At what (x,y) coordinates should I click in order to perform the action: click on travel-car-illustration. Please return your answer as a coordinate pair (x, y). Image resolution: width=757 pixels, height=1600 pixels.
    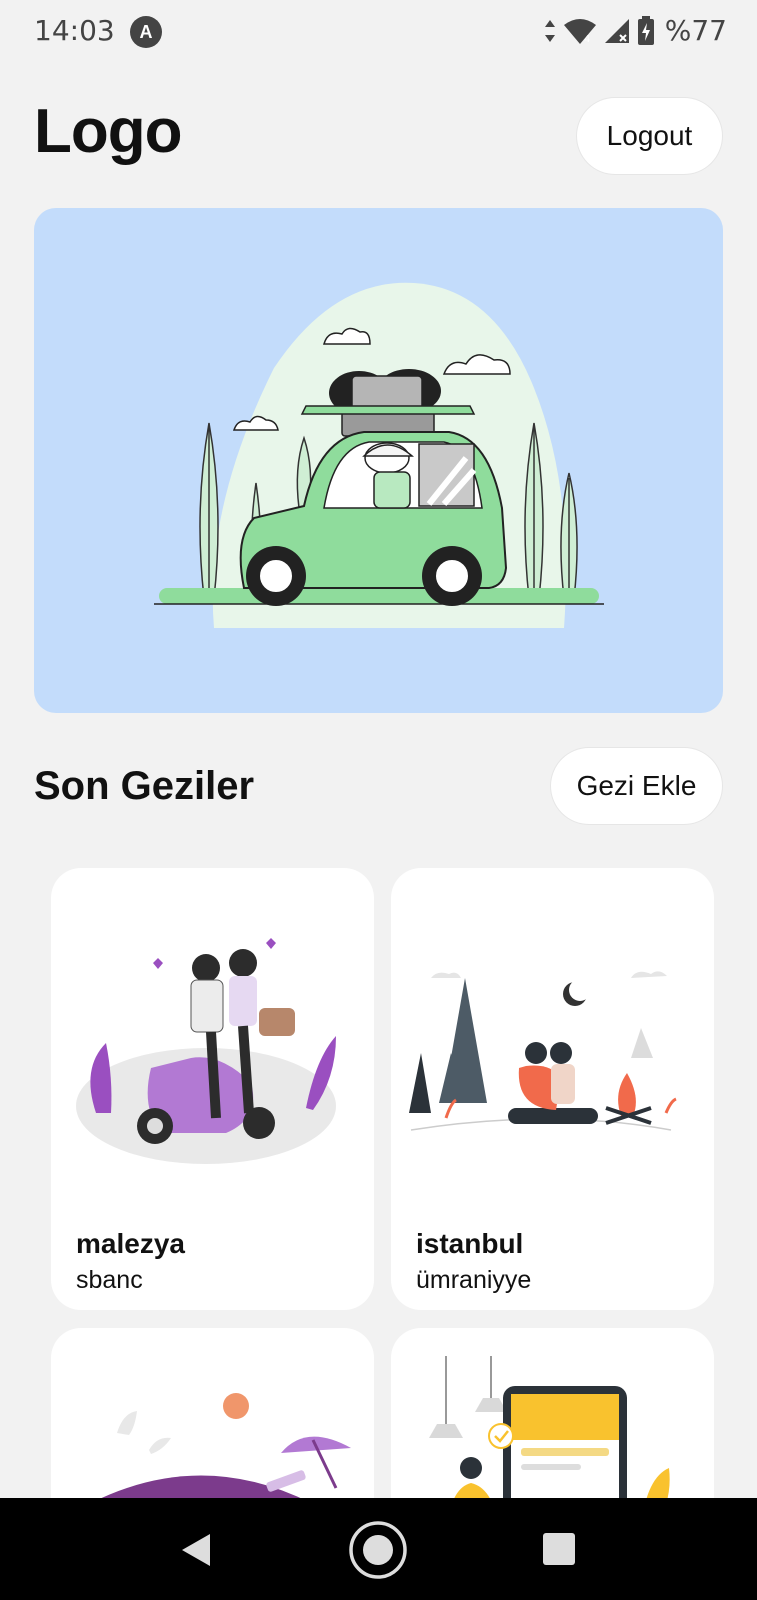
    Looking at the image, I should click on (379, 455).